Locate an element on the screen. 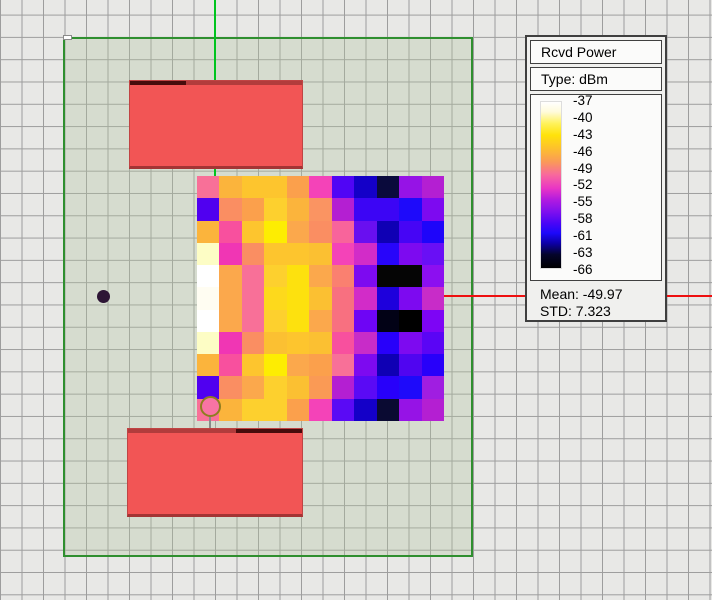  legend-type-label: Type: dBm is located at coordinates (596, 79).